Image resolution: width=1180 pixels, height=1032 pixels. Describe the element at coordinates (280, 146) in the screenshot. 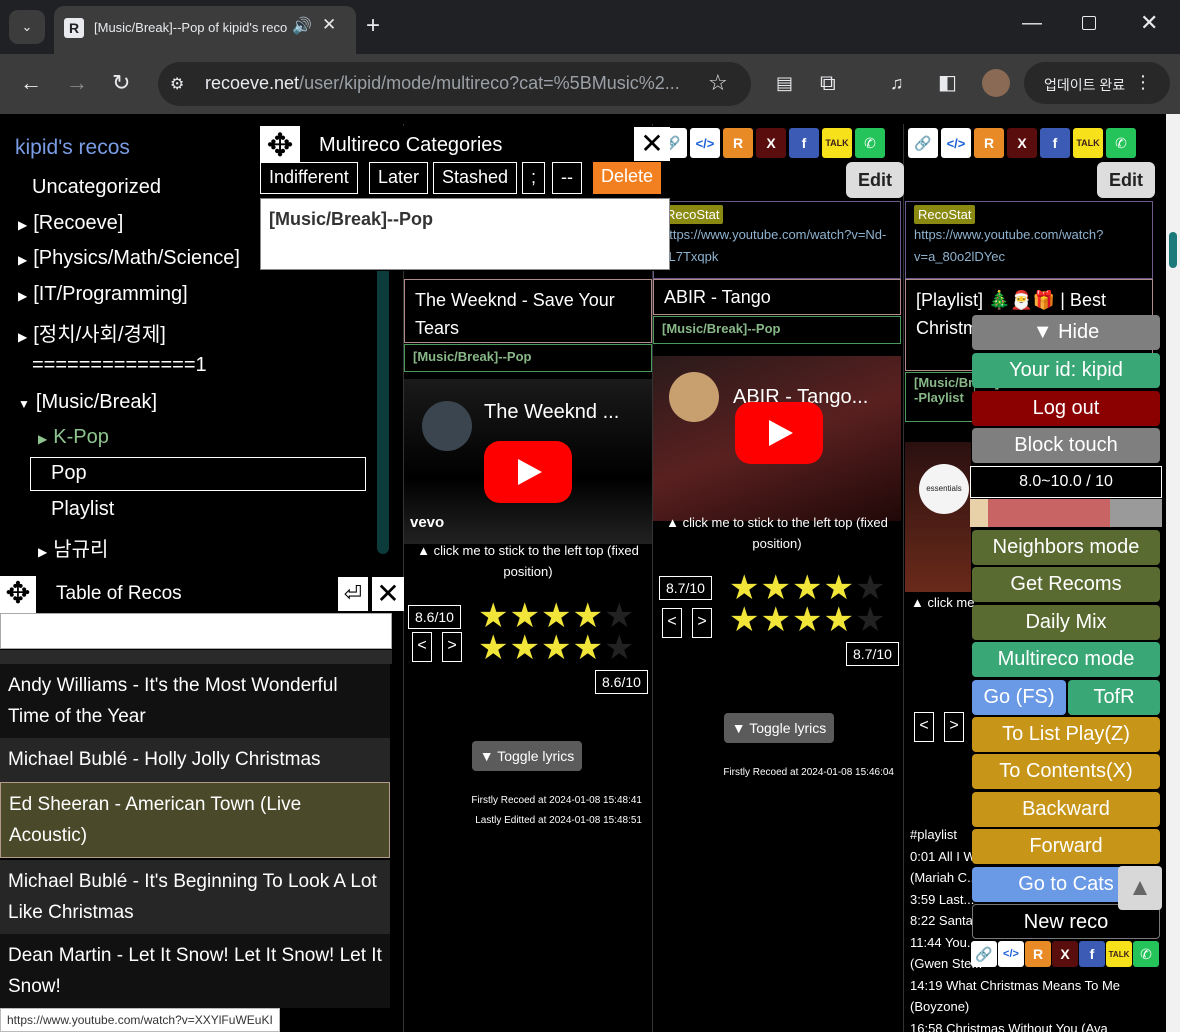

I see `move-icon: ✥` at that location.